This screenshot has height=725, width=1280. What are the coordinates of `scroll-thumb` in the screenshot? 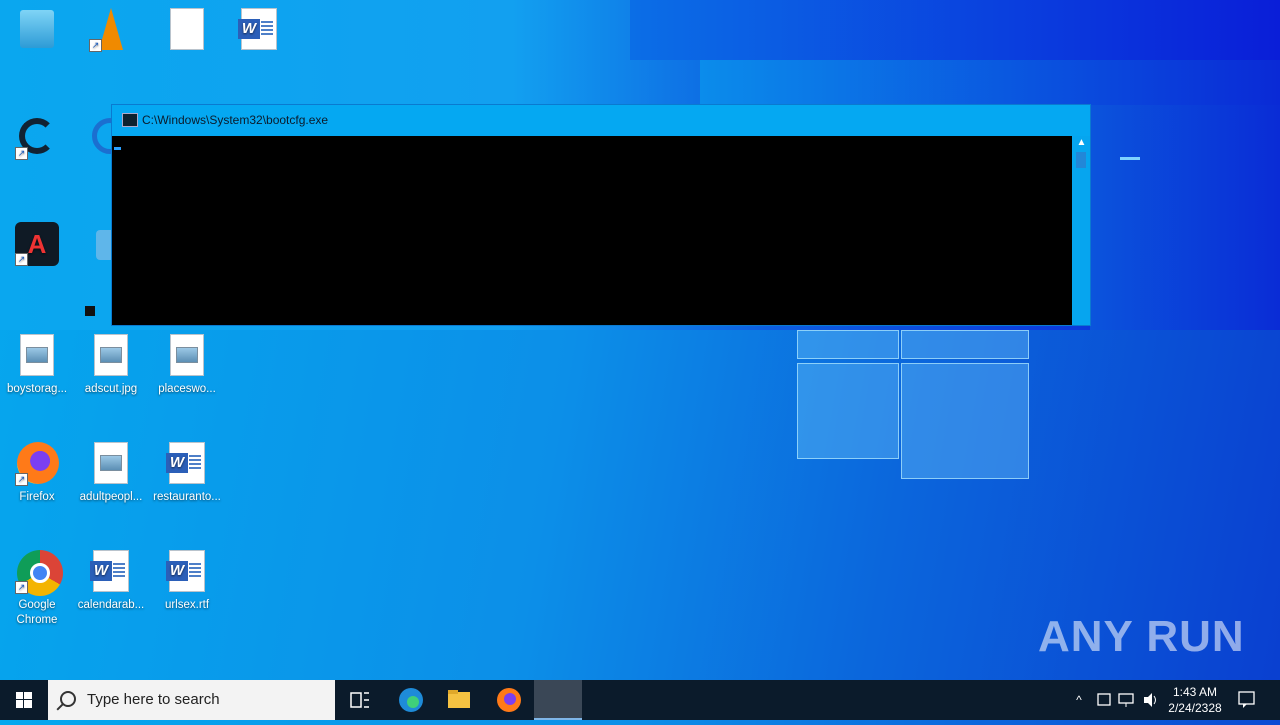 It's located at (1081, 160).